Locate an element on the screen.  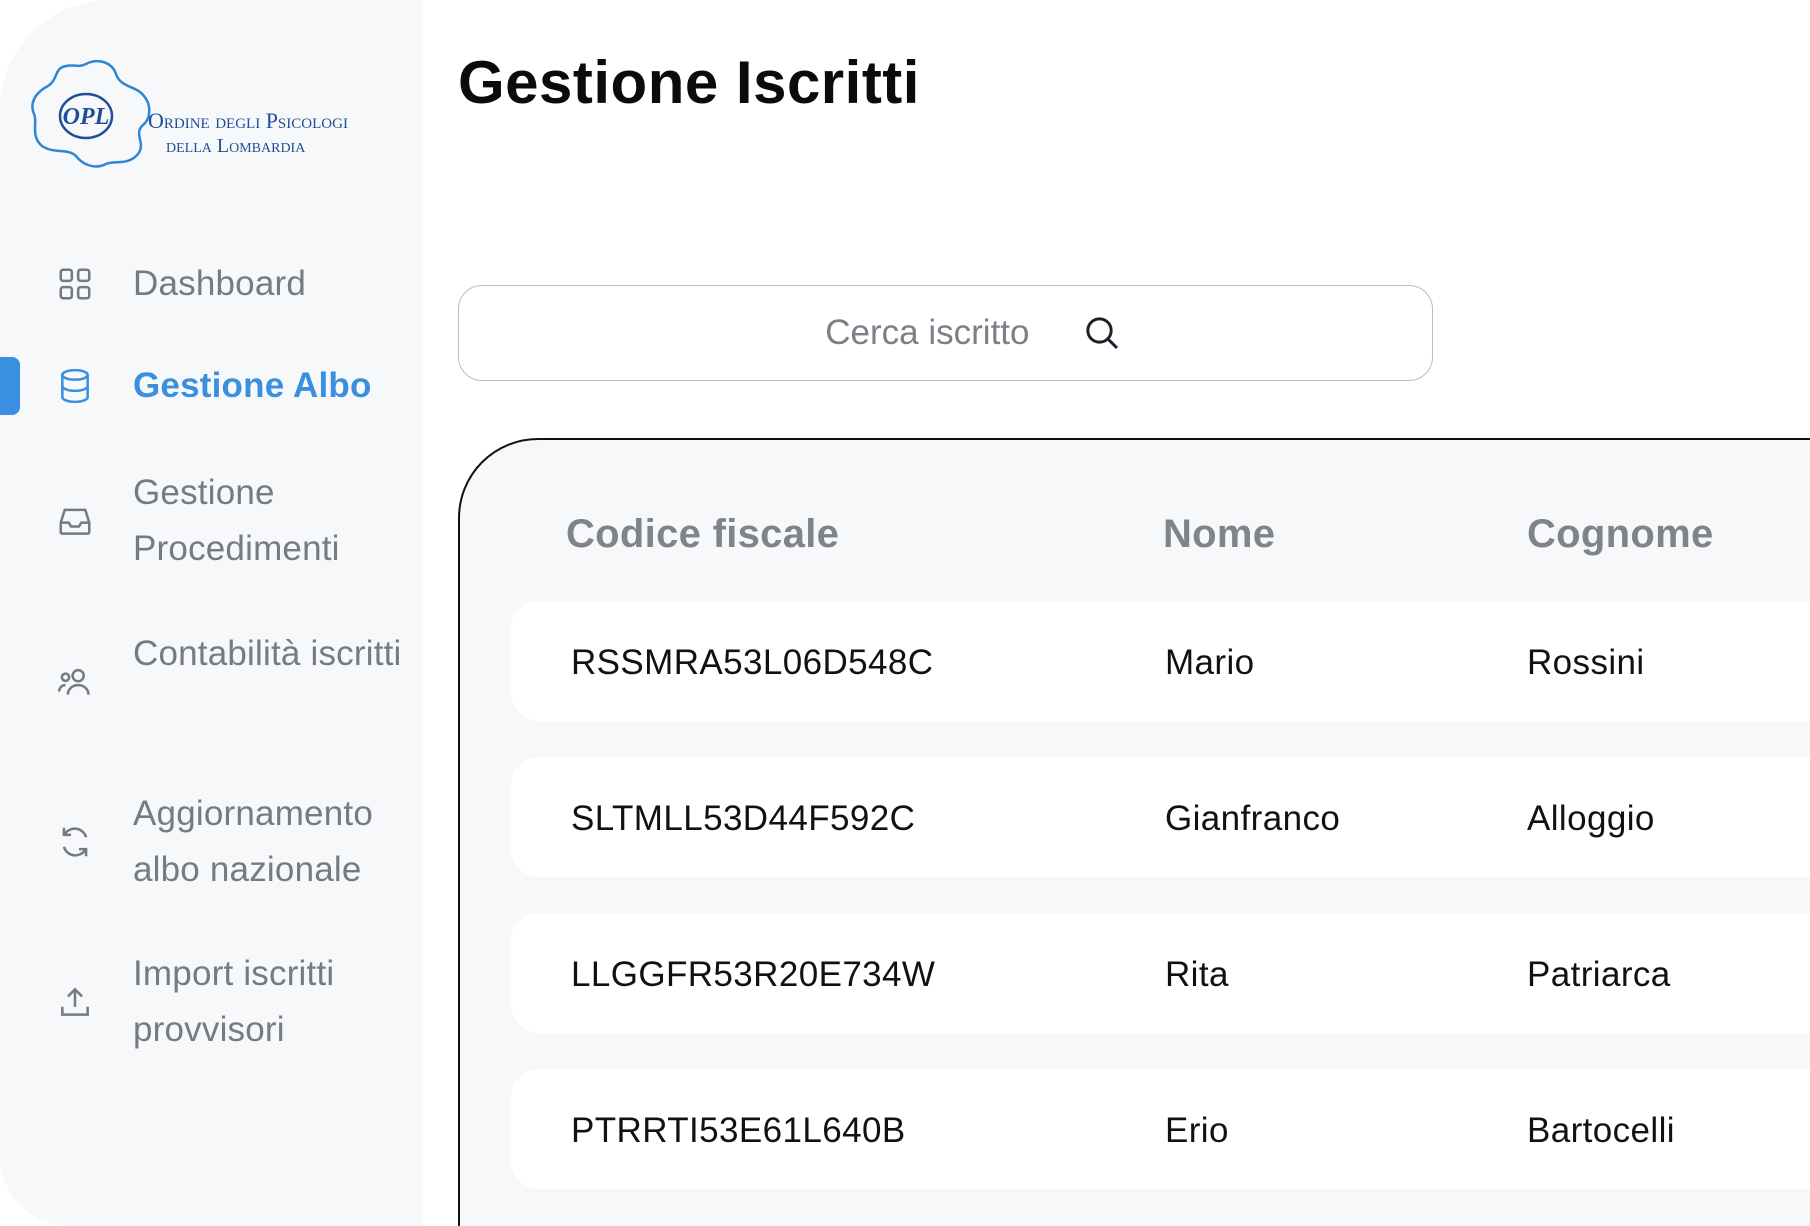
table-row: LLGGFR53R20E734W Rita Patriarca is located at coordinates (1160, 973).